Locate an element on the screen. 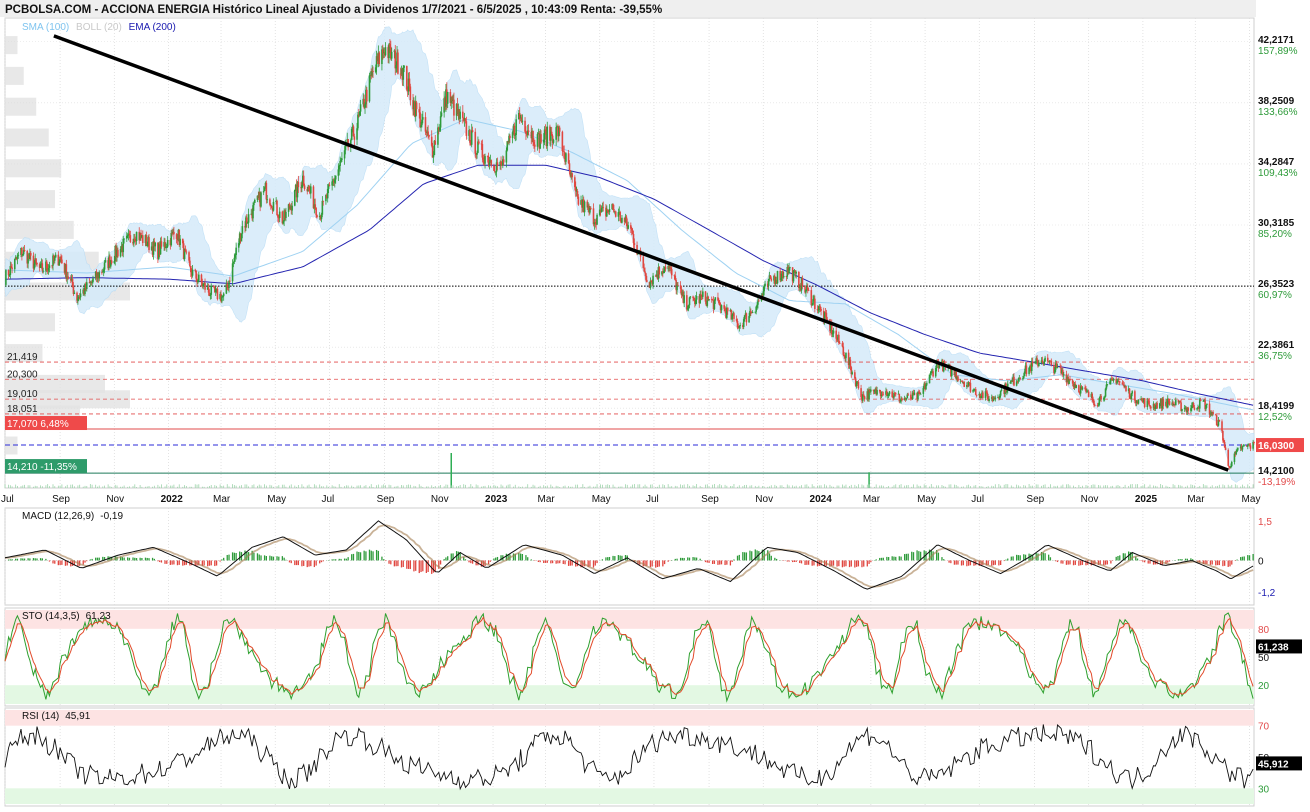 This screenshot has height=812, width=1310. macd-y-tick-label: 1,5 is located at coordinates (1265, 522).